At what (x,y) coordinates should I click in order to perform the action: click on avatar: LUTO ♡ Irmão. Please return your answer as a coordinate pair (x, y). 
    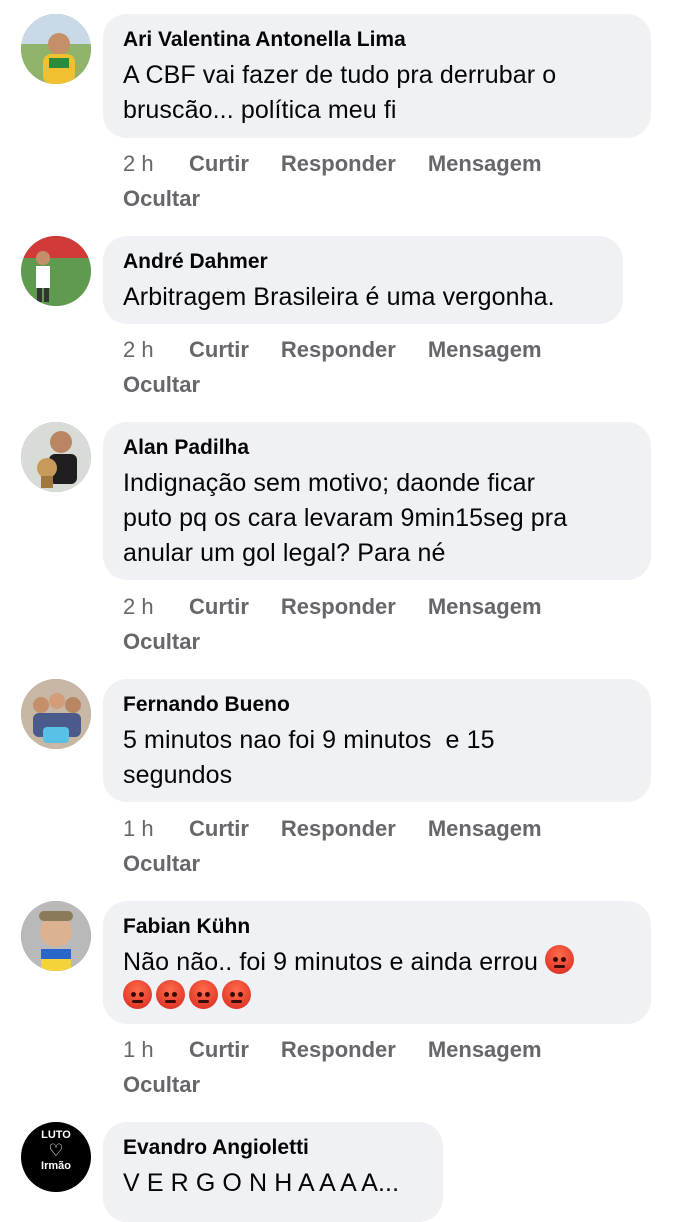
    Looking at the image, I should click on (56, 1157).